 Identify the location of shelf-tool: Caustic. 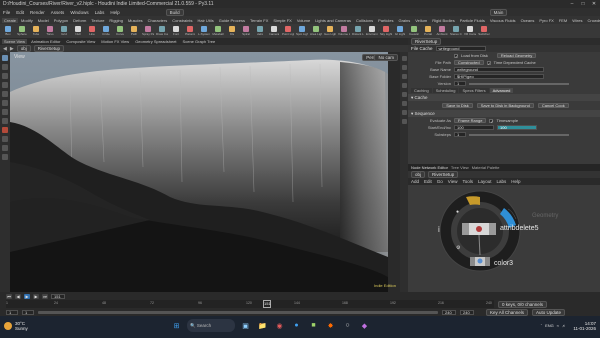
(414, 31).